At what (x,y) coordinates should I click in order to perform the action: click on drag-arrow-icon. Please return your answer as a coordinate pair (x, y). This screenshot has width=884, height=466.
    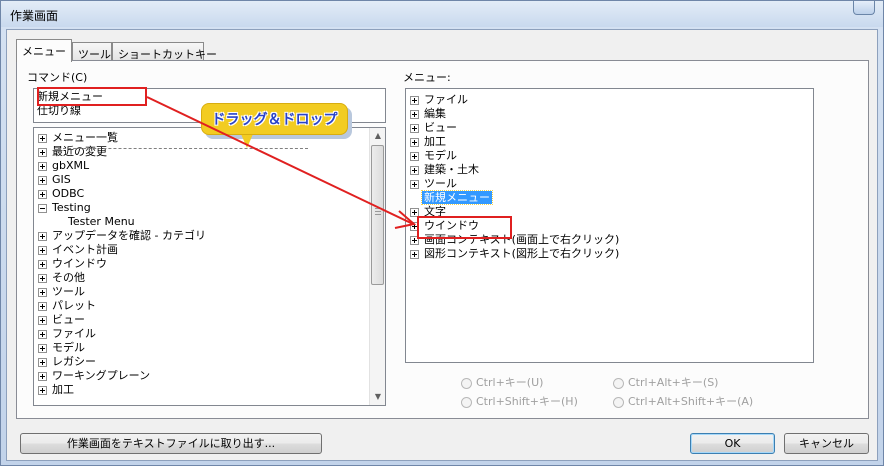
    Looking at the image, I should click on (281, 162).